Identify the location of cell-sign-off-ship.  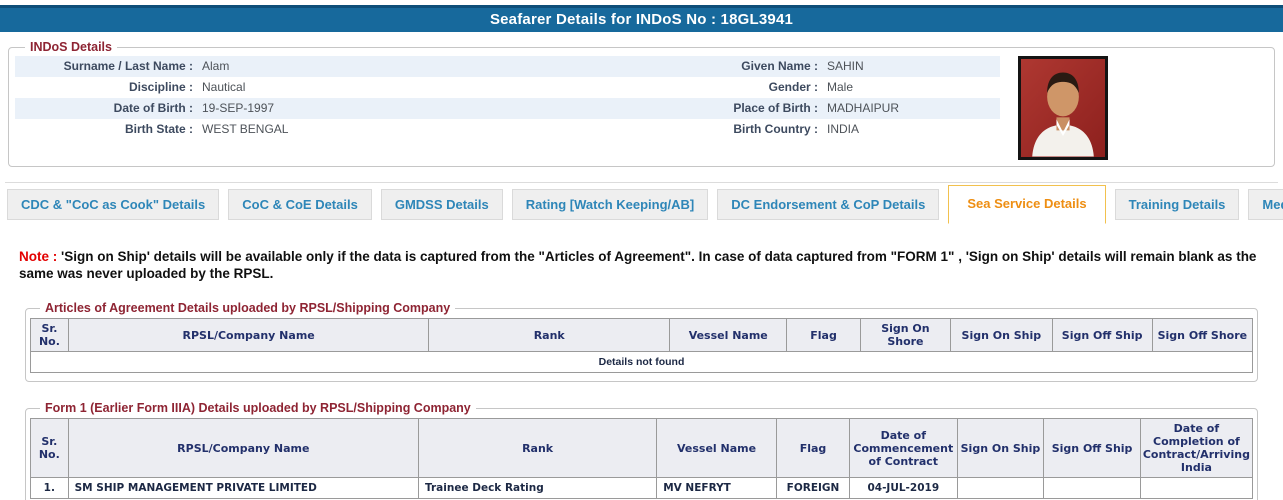
(1092, 488).